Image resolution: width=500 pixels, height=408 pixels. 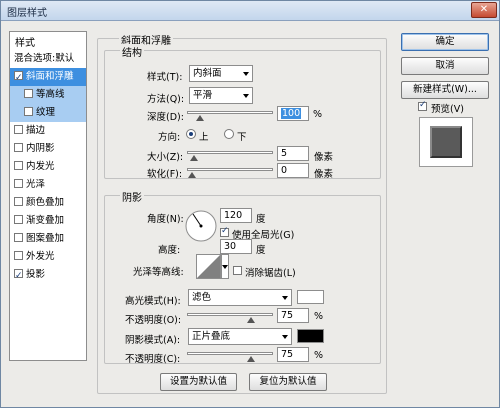 I want to click on shadow-color-swatch, so click(x=310, y=336).